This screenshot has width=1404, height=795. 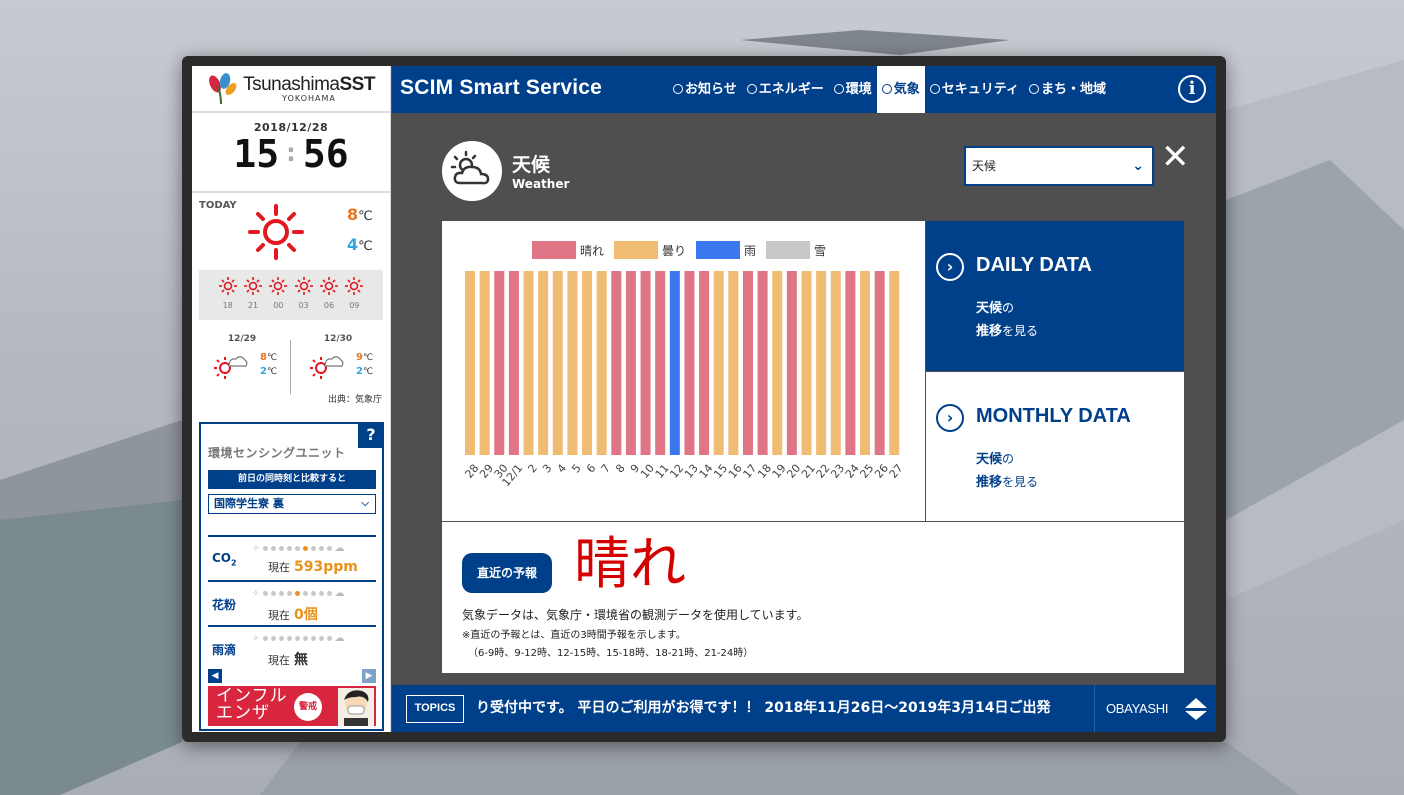 I want to click on prev-arrow-icon: ◀, so click(x=215, y=676).